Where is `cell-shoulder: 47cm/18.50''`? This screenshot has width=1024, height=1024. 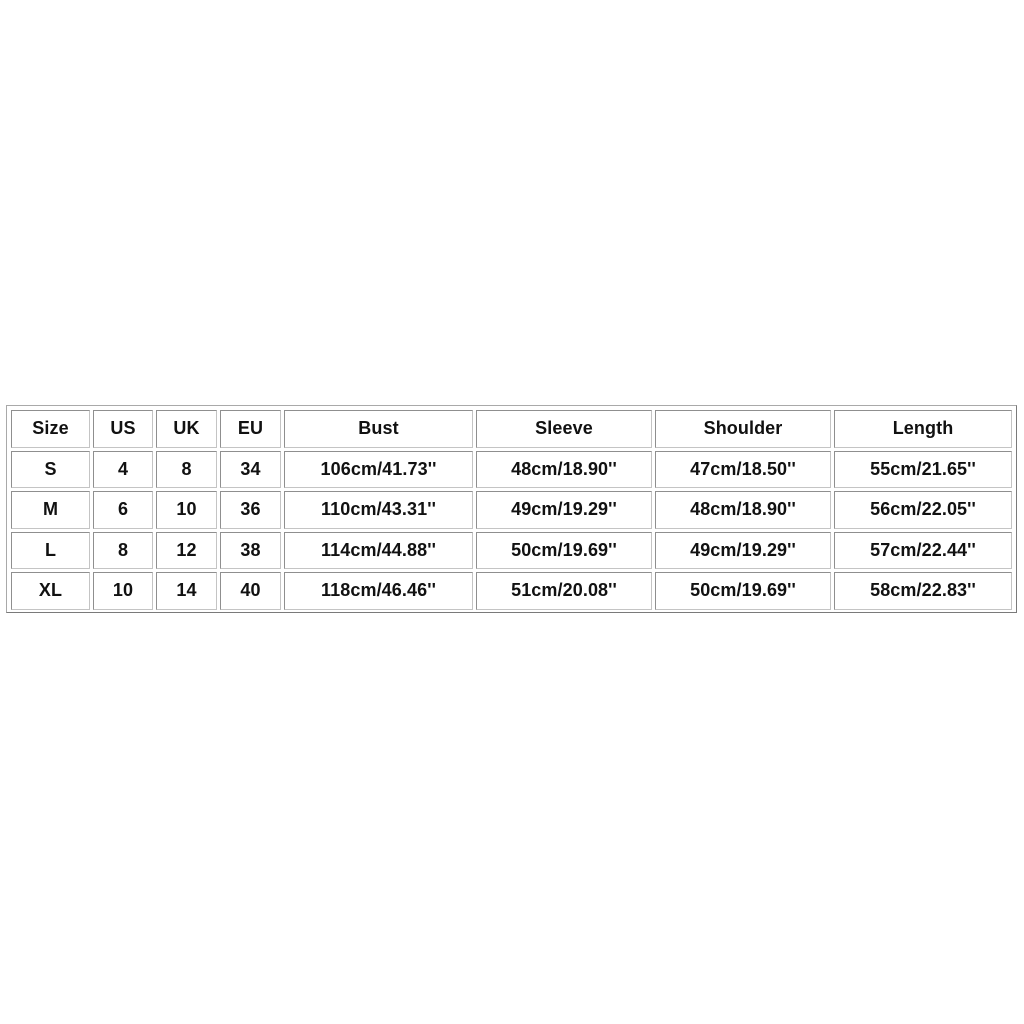
cell-shoulder: 47cm/18.50'' is located at coordinates (743, 469).